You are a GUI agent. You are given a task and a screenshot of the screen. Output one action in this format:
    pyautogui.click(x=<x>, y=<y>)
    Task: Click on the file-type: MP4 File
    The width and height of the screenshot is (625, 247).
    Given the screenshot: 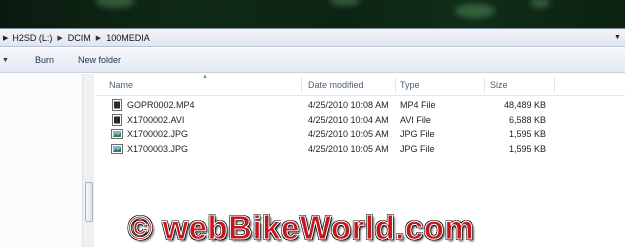 What is the action you would take?
    pyautogui.click(x=418, y=105)
    